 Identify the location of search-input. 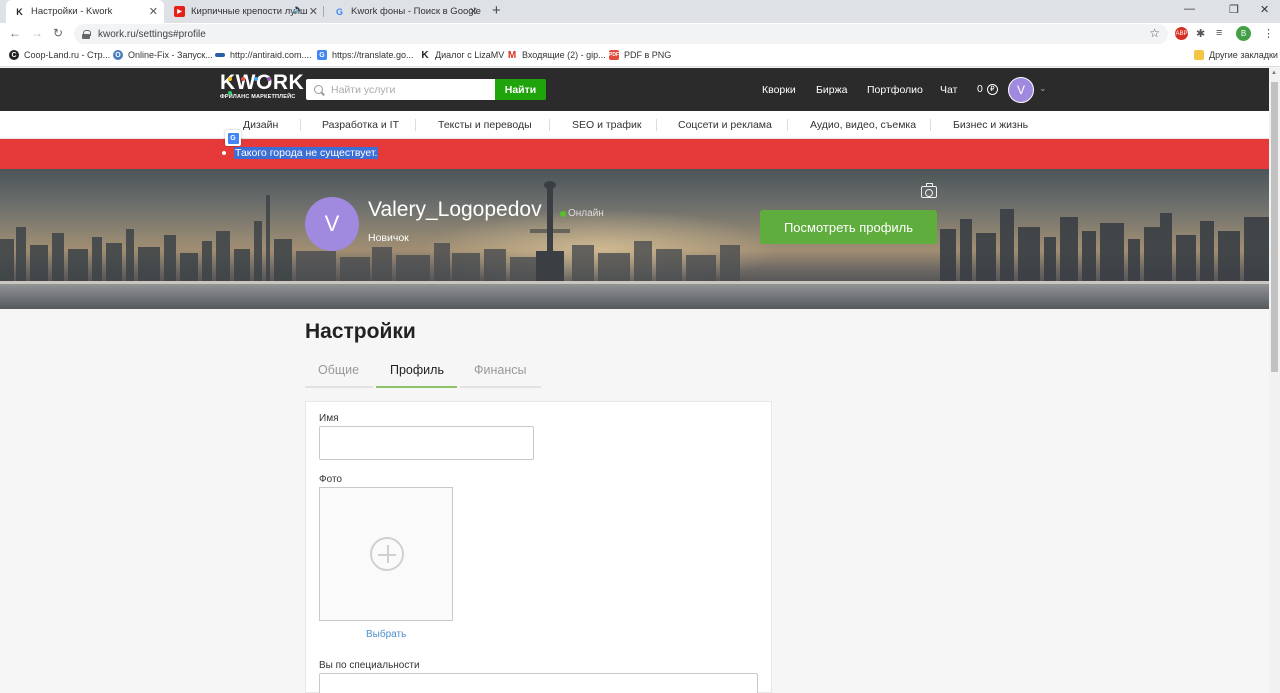
(406, 89).